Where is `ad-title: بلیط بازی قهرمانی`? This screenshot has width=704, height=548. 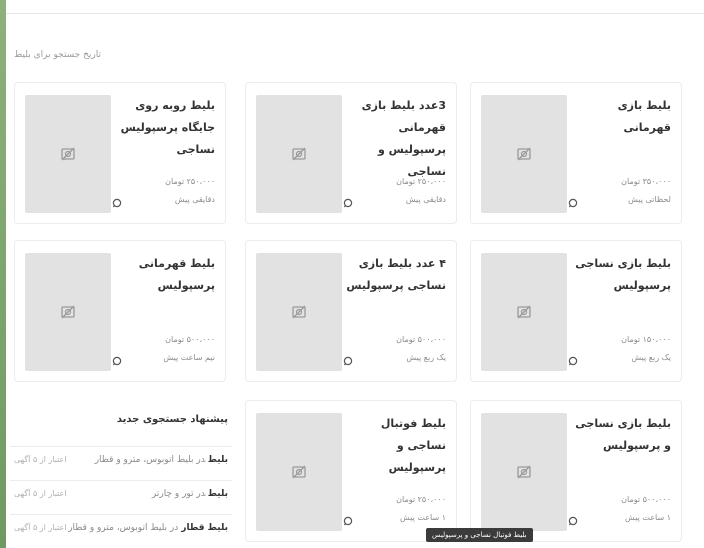
ad-title: بلیط بازی قهرمانی is located at coordinates (644, 116).